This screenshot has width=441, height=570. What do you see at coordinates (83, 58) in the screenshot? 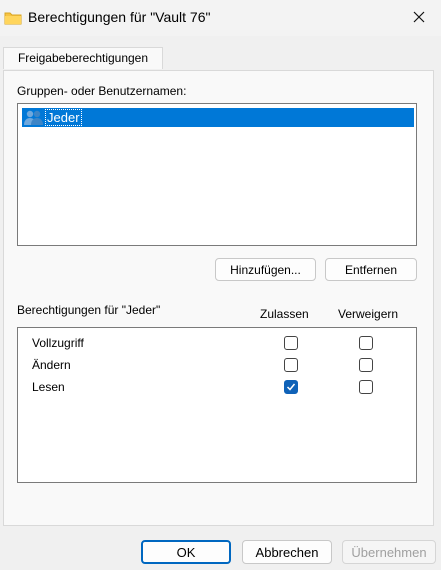
I see `tab-freigabeberechtigungen: Freigabeberechtigungen` at bounding box center [83, 58].